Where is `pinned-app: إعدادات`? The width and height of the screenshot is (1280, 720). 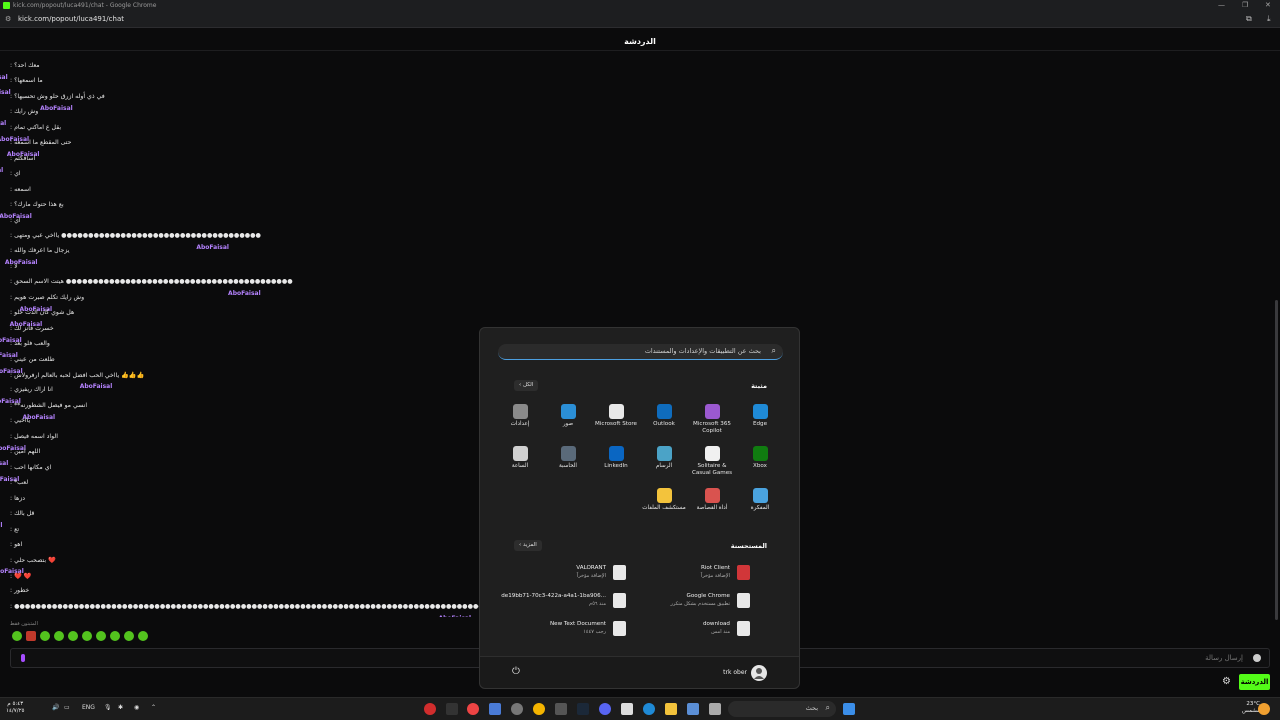 pinned-app: إعدادات is located at coordinates (520, 416).